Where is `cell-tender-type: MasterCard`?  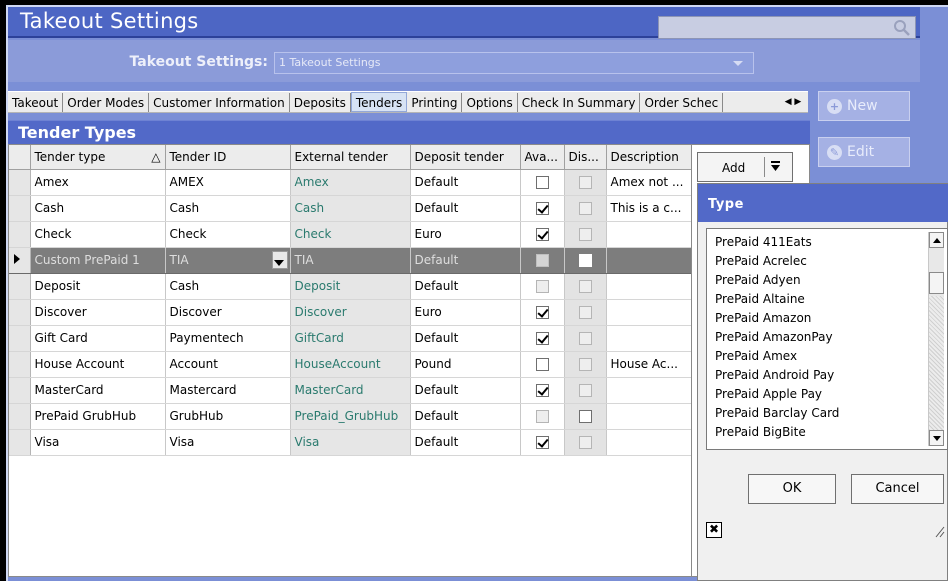
cell-tender-type: MasterCard is located at coordinates (98, 390).